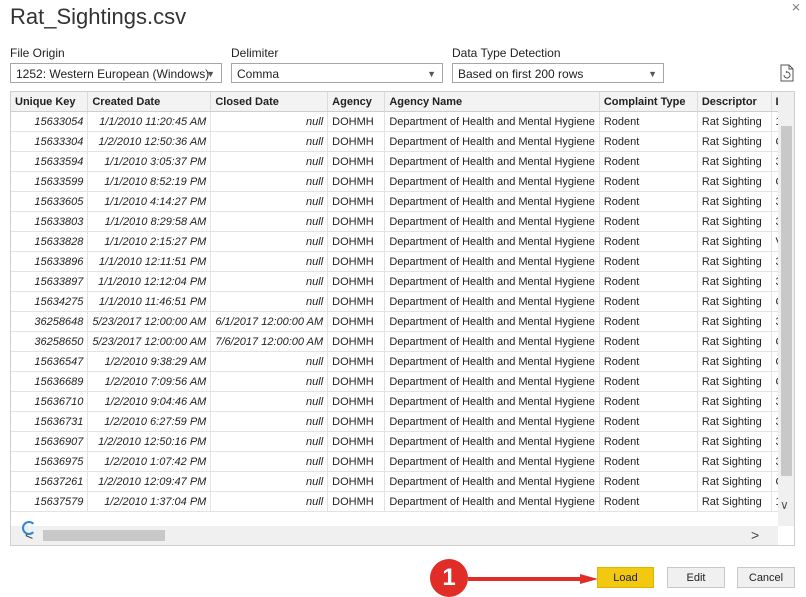 This screenshot has height=597, width=806. What do you see at coordinates (149, 281) in the screenshot?
I see `table-cell: 1/1/2010 12:12:04 PM` at bounding box center [149, 281].